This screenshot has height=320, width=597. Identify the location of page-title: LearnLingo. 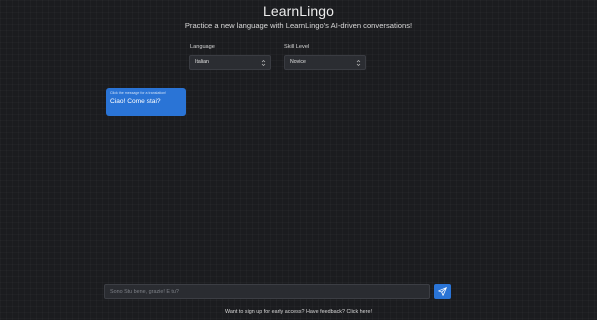
(298, 11).